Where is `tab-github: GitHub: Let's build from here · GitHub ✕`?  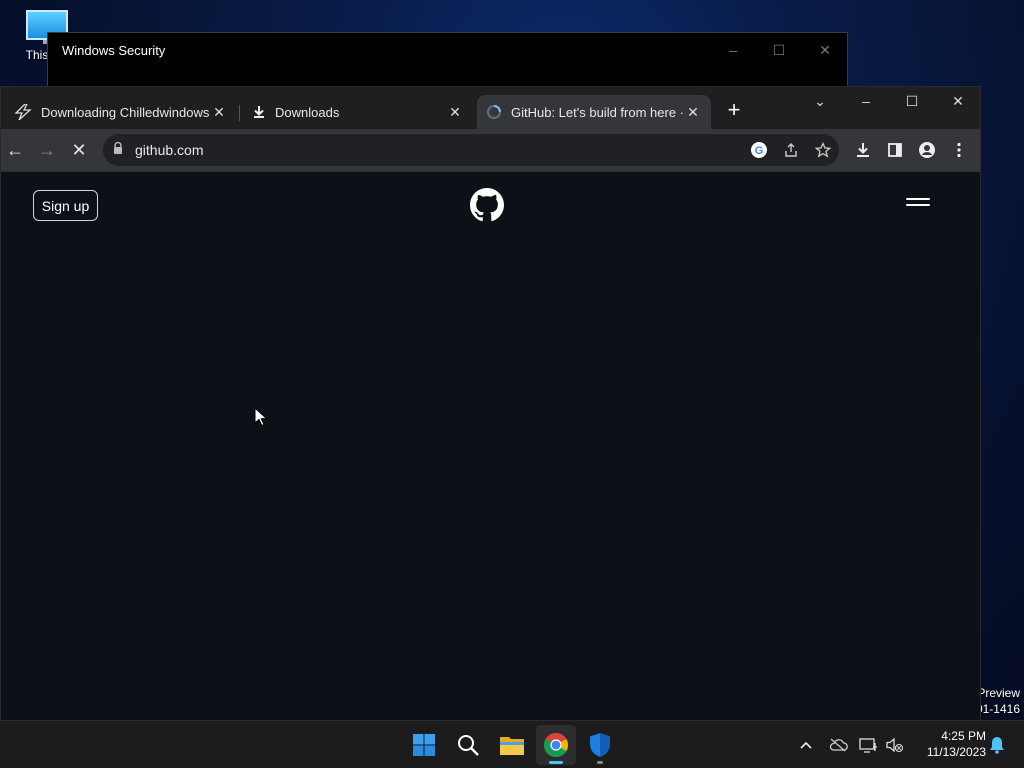 tab-github: GitHub: Let's build from here · GitHub ✕ is located at coordinates (594, 112).